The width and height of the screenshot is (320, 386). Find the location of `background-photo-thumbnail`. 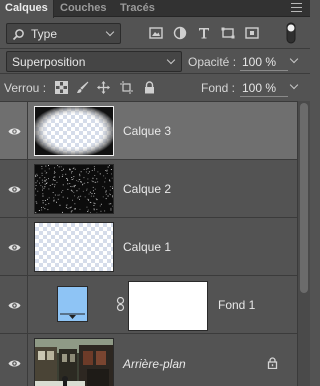

background-photo-thumbnail is located at coordinates (74, 362).